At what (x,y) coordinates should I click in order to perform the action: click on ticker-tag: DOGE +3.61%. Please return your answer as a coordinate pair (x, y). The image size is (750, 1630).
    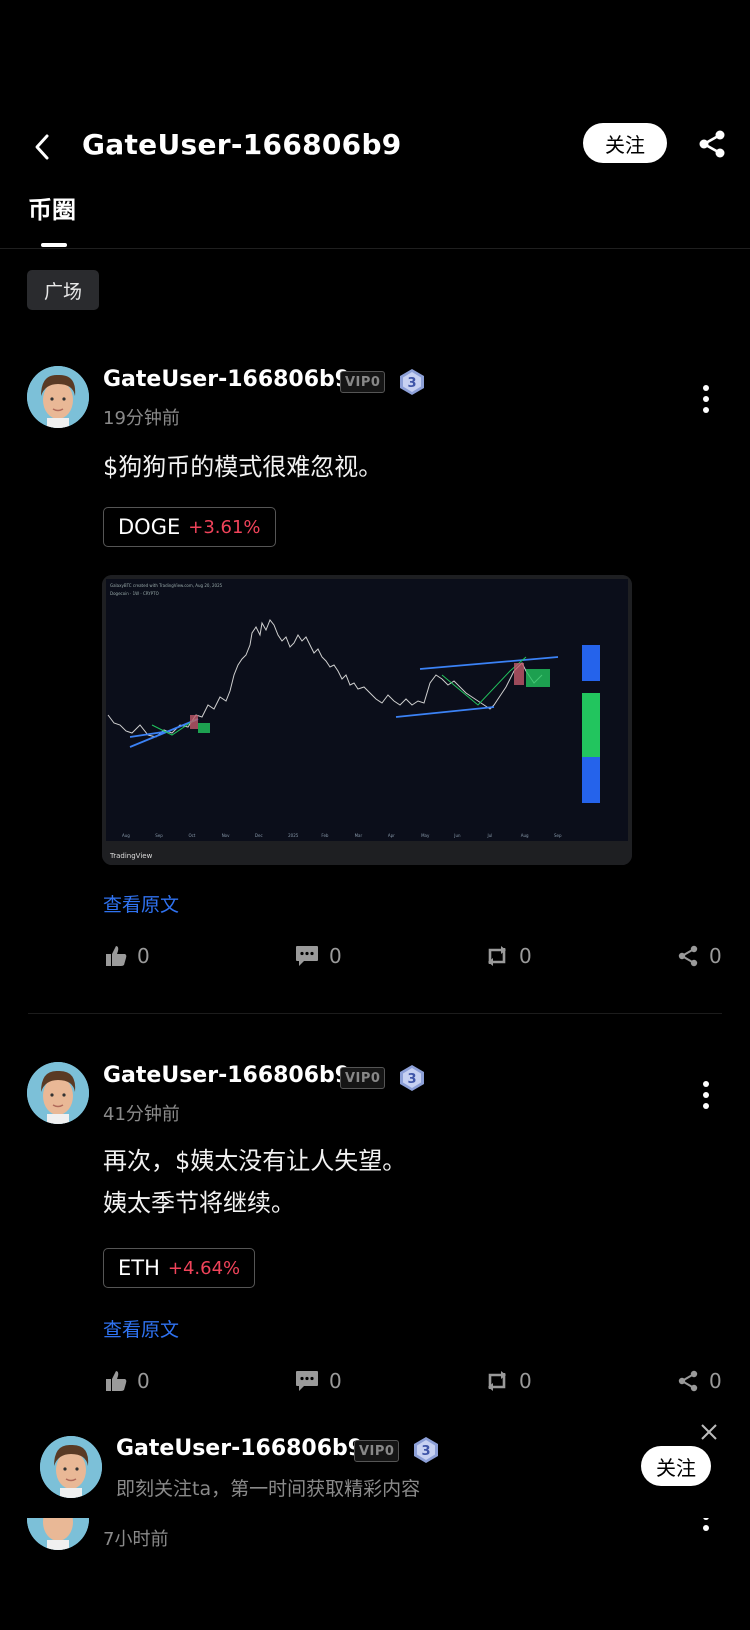
    Looking at the image, I should click on (189, 527).